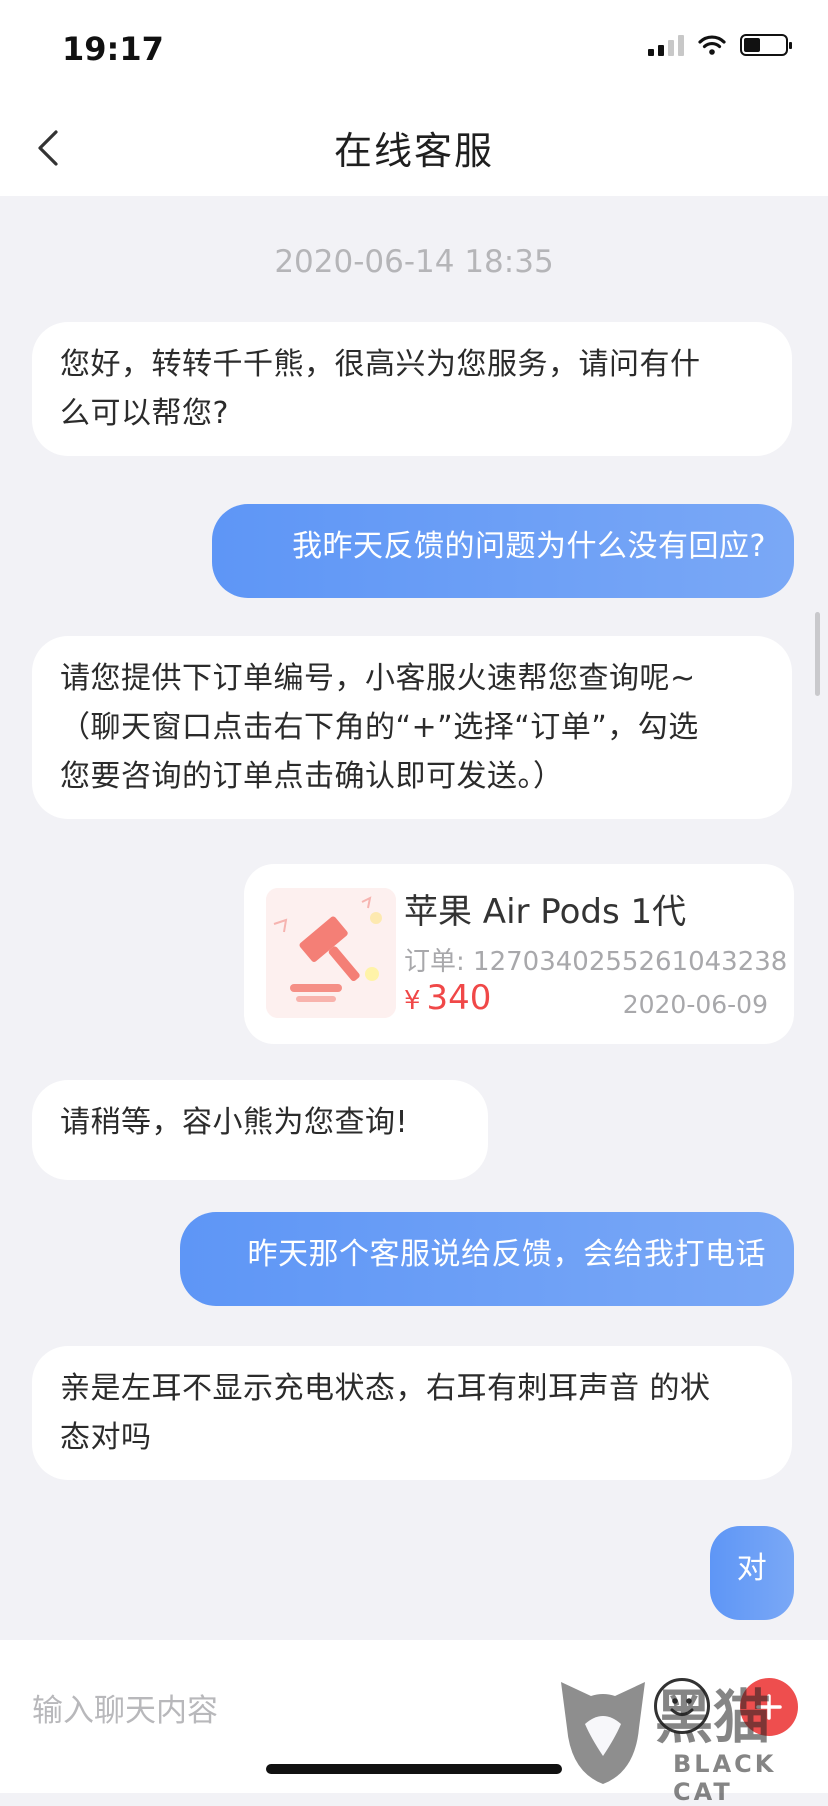  What do you see at coordinates (506, 1254) in the screenshot?
I see `message-text: 昨天那个客服说给反馈，会给我打电话` at bounding box center [506, 1254].